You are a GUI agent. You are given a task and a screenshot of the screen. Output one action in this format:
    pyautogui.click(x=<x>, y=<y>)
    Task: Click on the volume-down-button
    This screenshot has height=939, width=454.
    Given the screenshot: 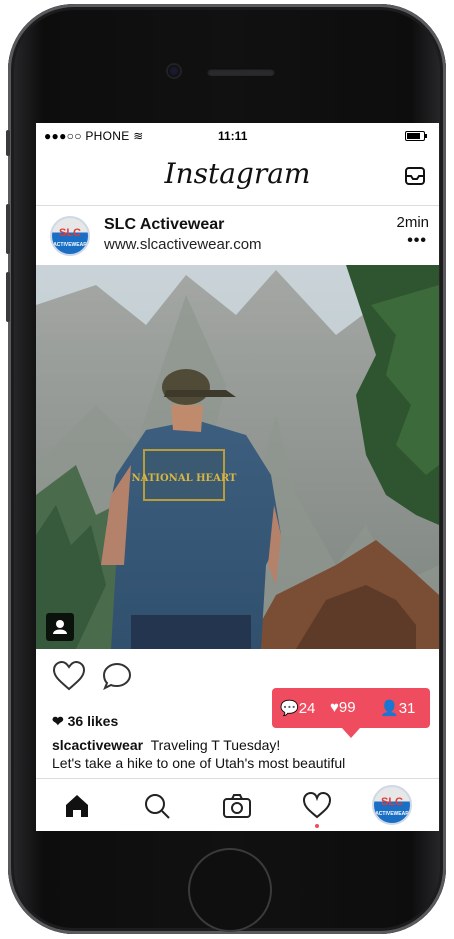 What is the action you would take?
    pyautogui.click(x=8, y=297)
    